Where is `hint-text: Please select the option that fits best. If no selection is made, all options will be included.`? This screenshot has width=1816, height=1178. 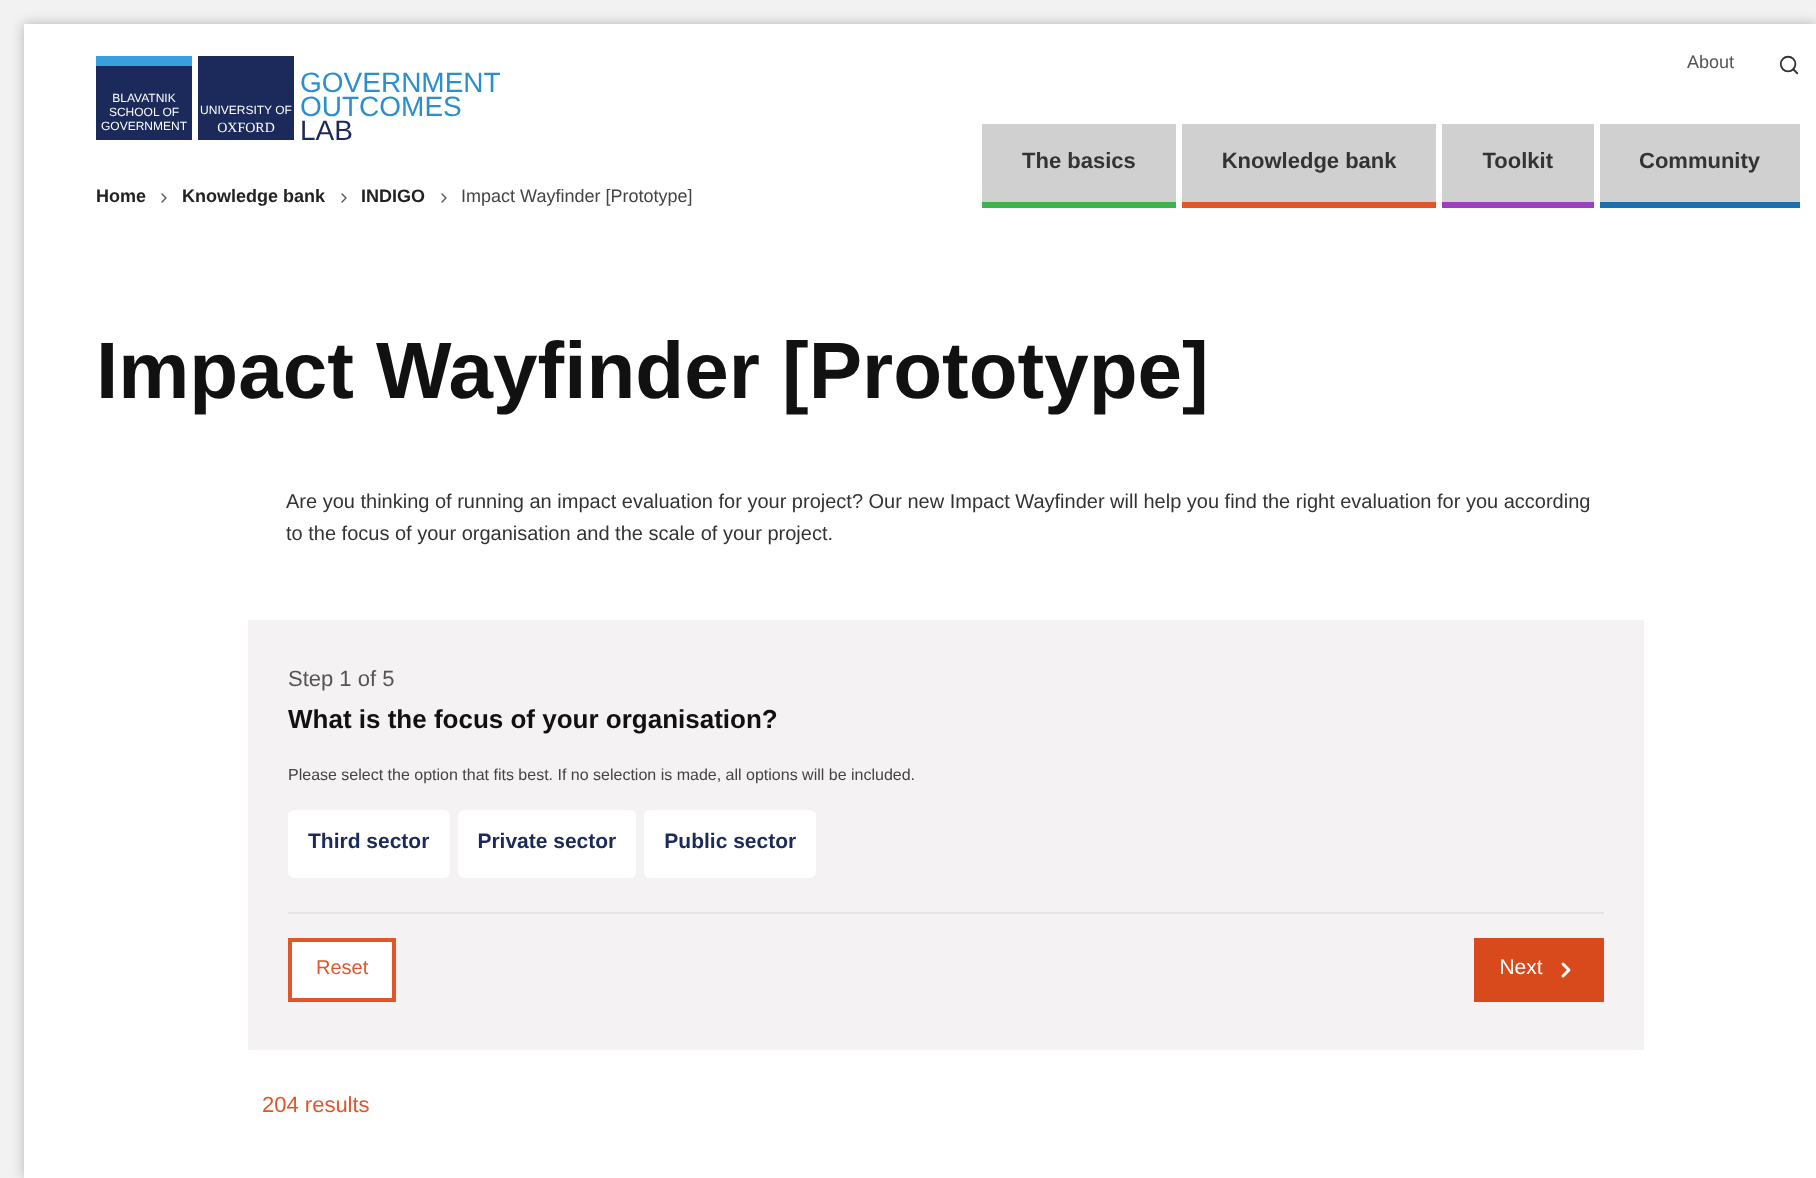 hint-text: Please select the option that fits best. If no selection is made, all options will be included. is located at coordinates (603, 775).